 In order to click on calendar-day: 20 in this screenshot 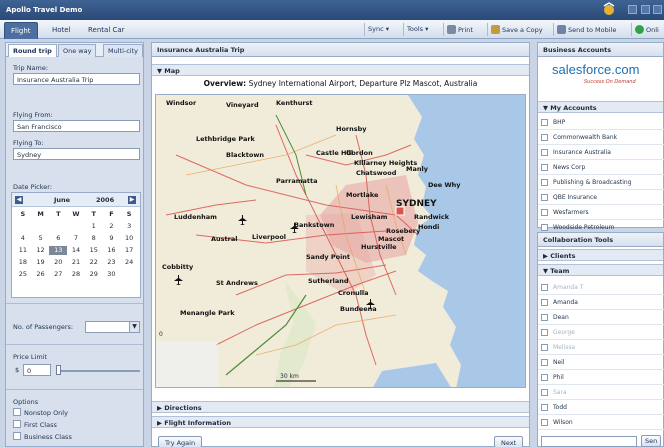, I will do `click(58, 262)`.